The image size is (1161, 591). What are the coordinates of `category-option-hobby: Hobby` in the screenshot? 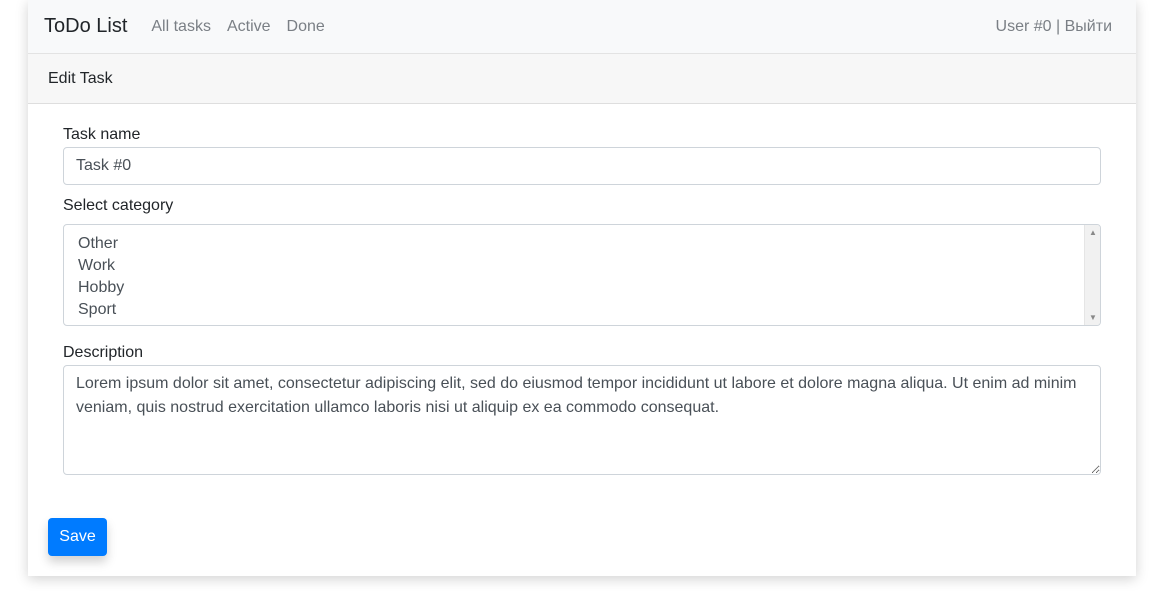 It's located at (582, 288).